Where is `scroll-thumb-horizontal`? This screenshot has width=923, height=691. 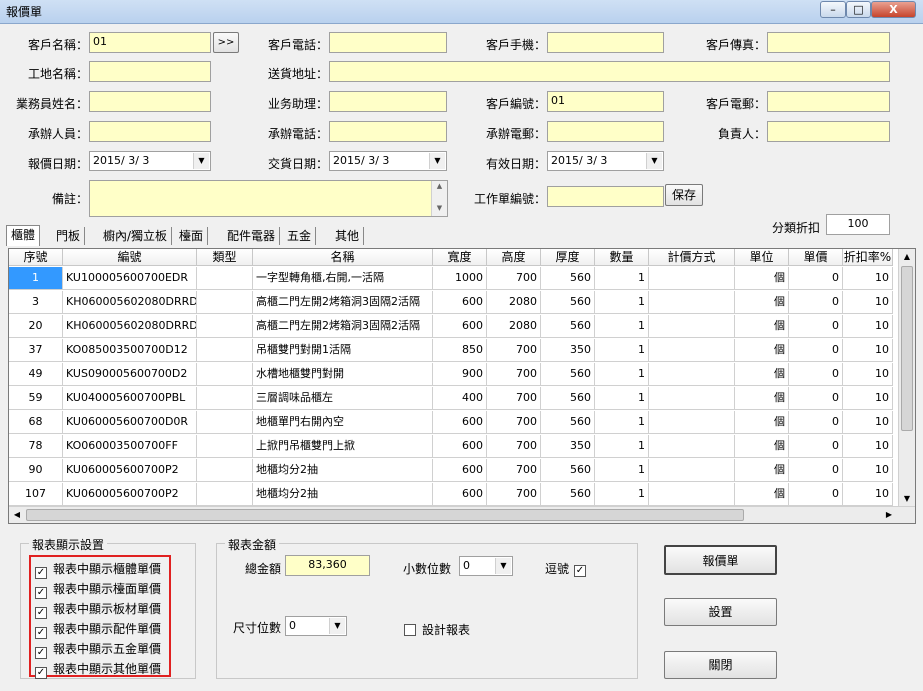
scroll-thumb-horizontal is located at coordinates (385, 515).